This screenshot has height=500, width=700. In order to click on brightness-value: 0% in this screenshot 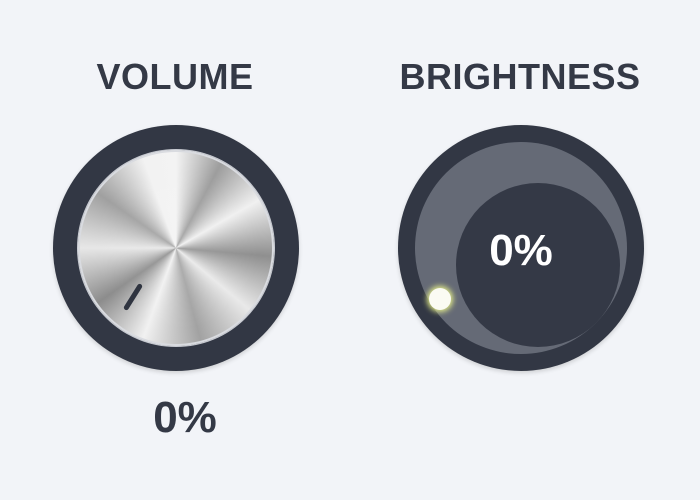, I will do `click(521, 250)`.